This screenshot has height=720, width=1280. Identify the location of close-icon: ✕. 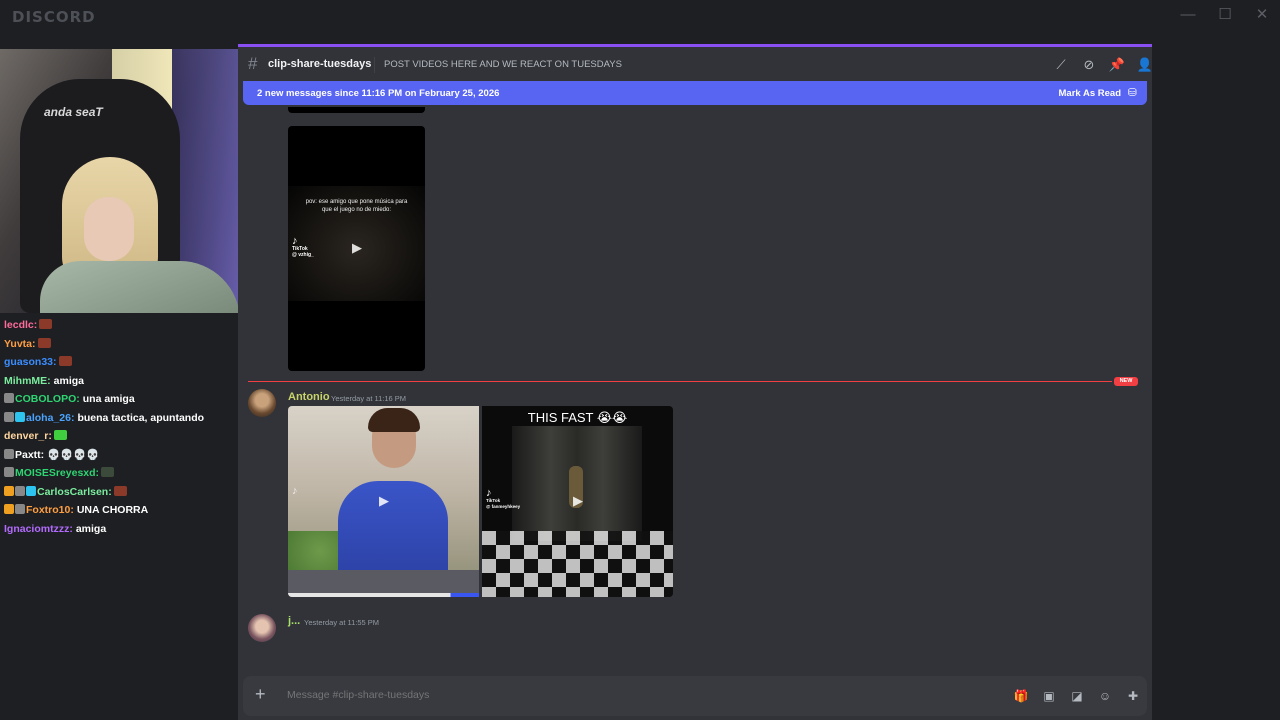
(1262, 15).